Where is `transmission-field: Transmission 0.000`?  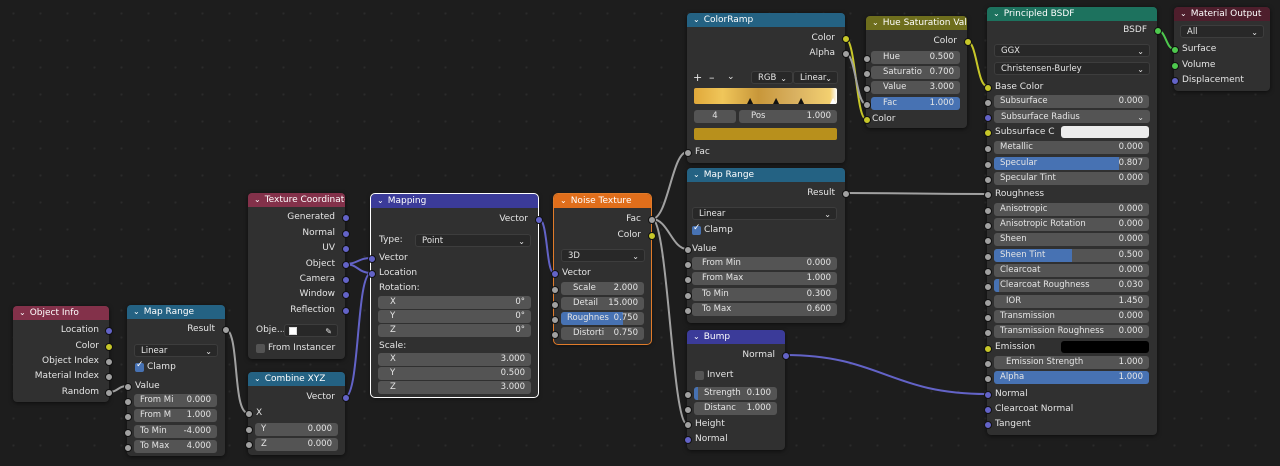
transmission-field: Transmission 0.000 is located at coordinates (1071, 316).